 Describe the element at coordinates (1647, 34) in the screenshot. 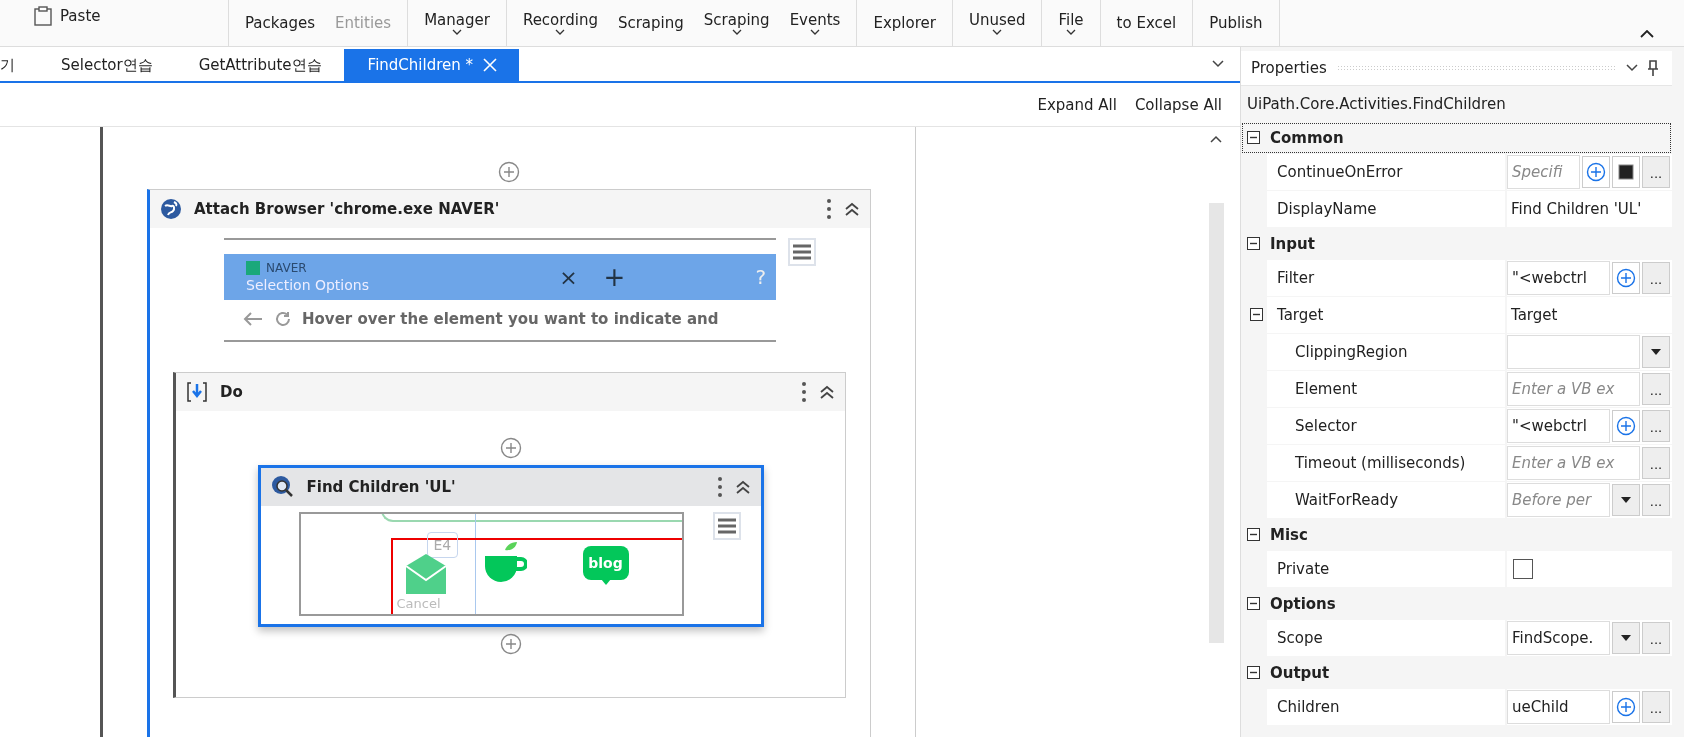

I see `collapse-ribbon-icon` at that location.